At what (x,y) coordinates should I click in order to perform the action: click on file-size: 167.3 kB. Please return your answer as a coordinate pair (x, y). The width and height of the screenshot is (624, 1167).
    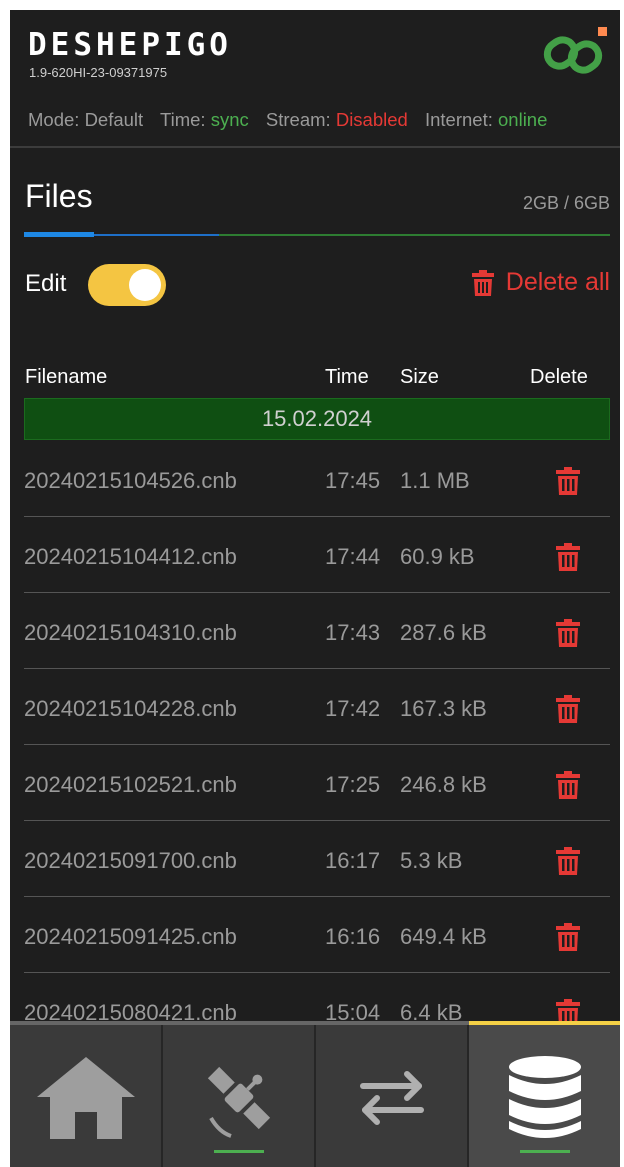
    Looking at the image, I should click on (443, 708).